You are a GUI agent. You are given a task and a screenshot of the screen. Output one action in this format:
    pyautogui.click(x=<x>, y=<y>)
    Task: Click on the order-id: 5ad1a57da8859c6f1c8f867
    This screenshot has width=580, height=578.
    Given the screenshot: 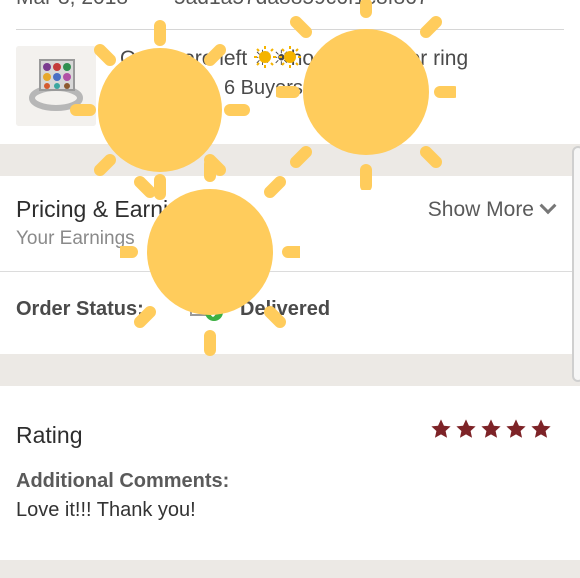 What is the action you would take?
    pyautogui.click(x=301, y=4)
    